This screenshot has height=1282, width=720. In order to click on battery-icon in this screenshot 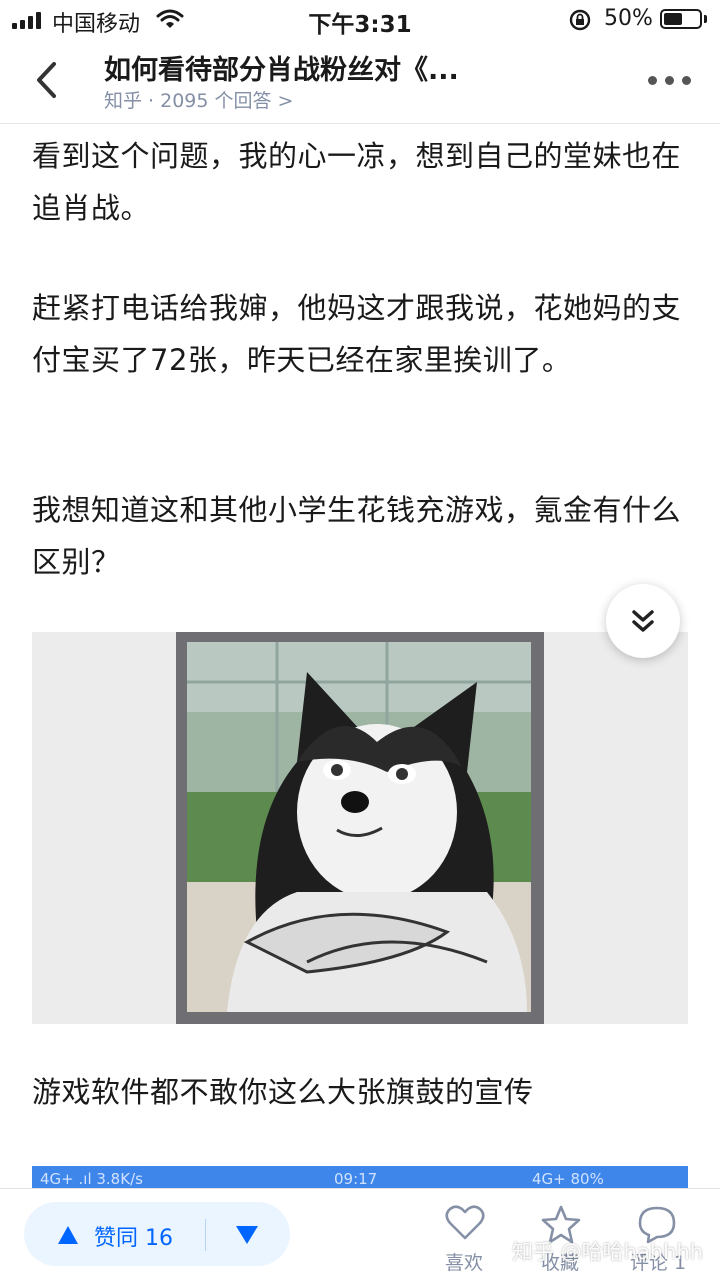, I will do `click(681, 19)`.